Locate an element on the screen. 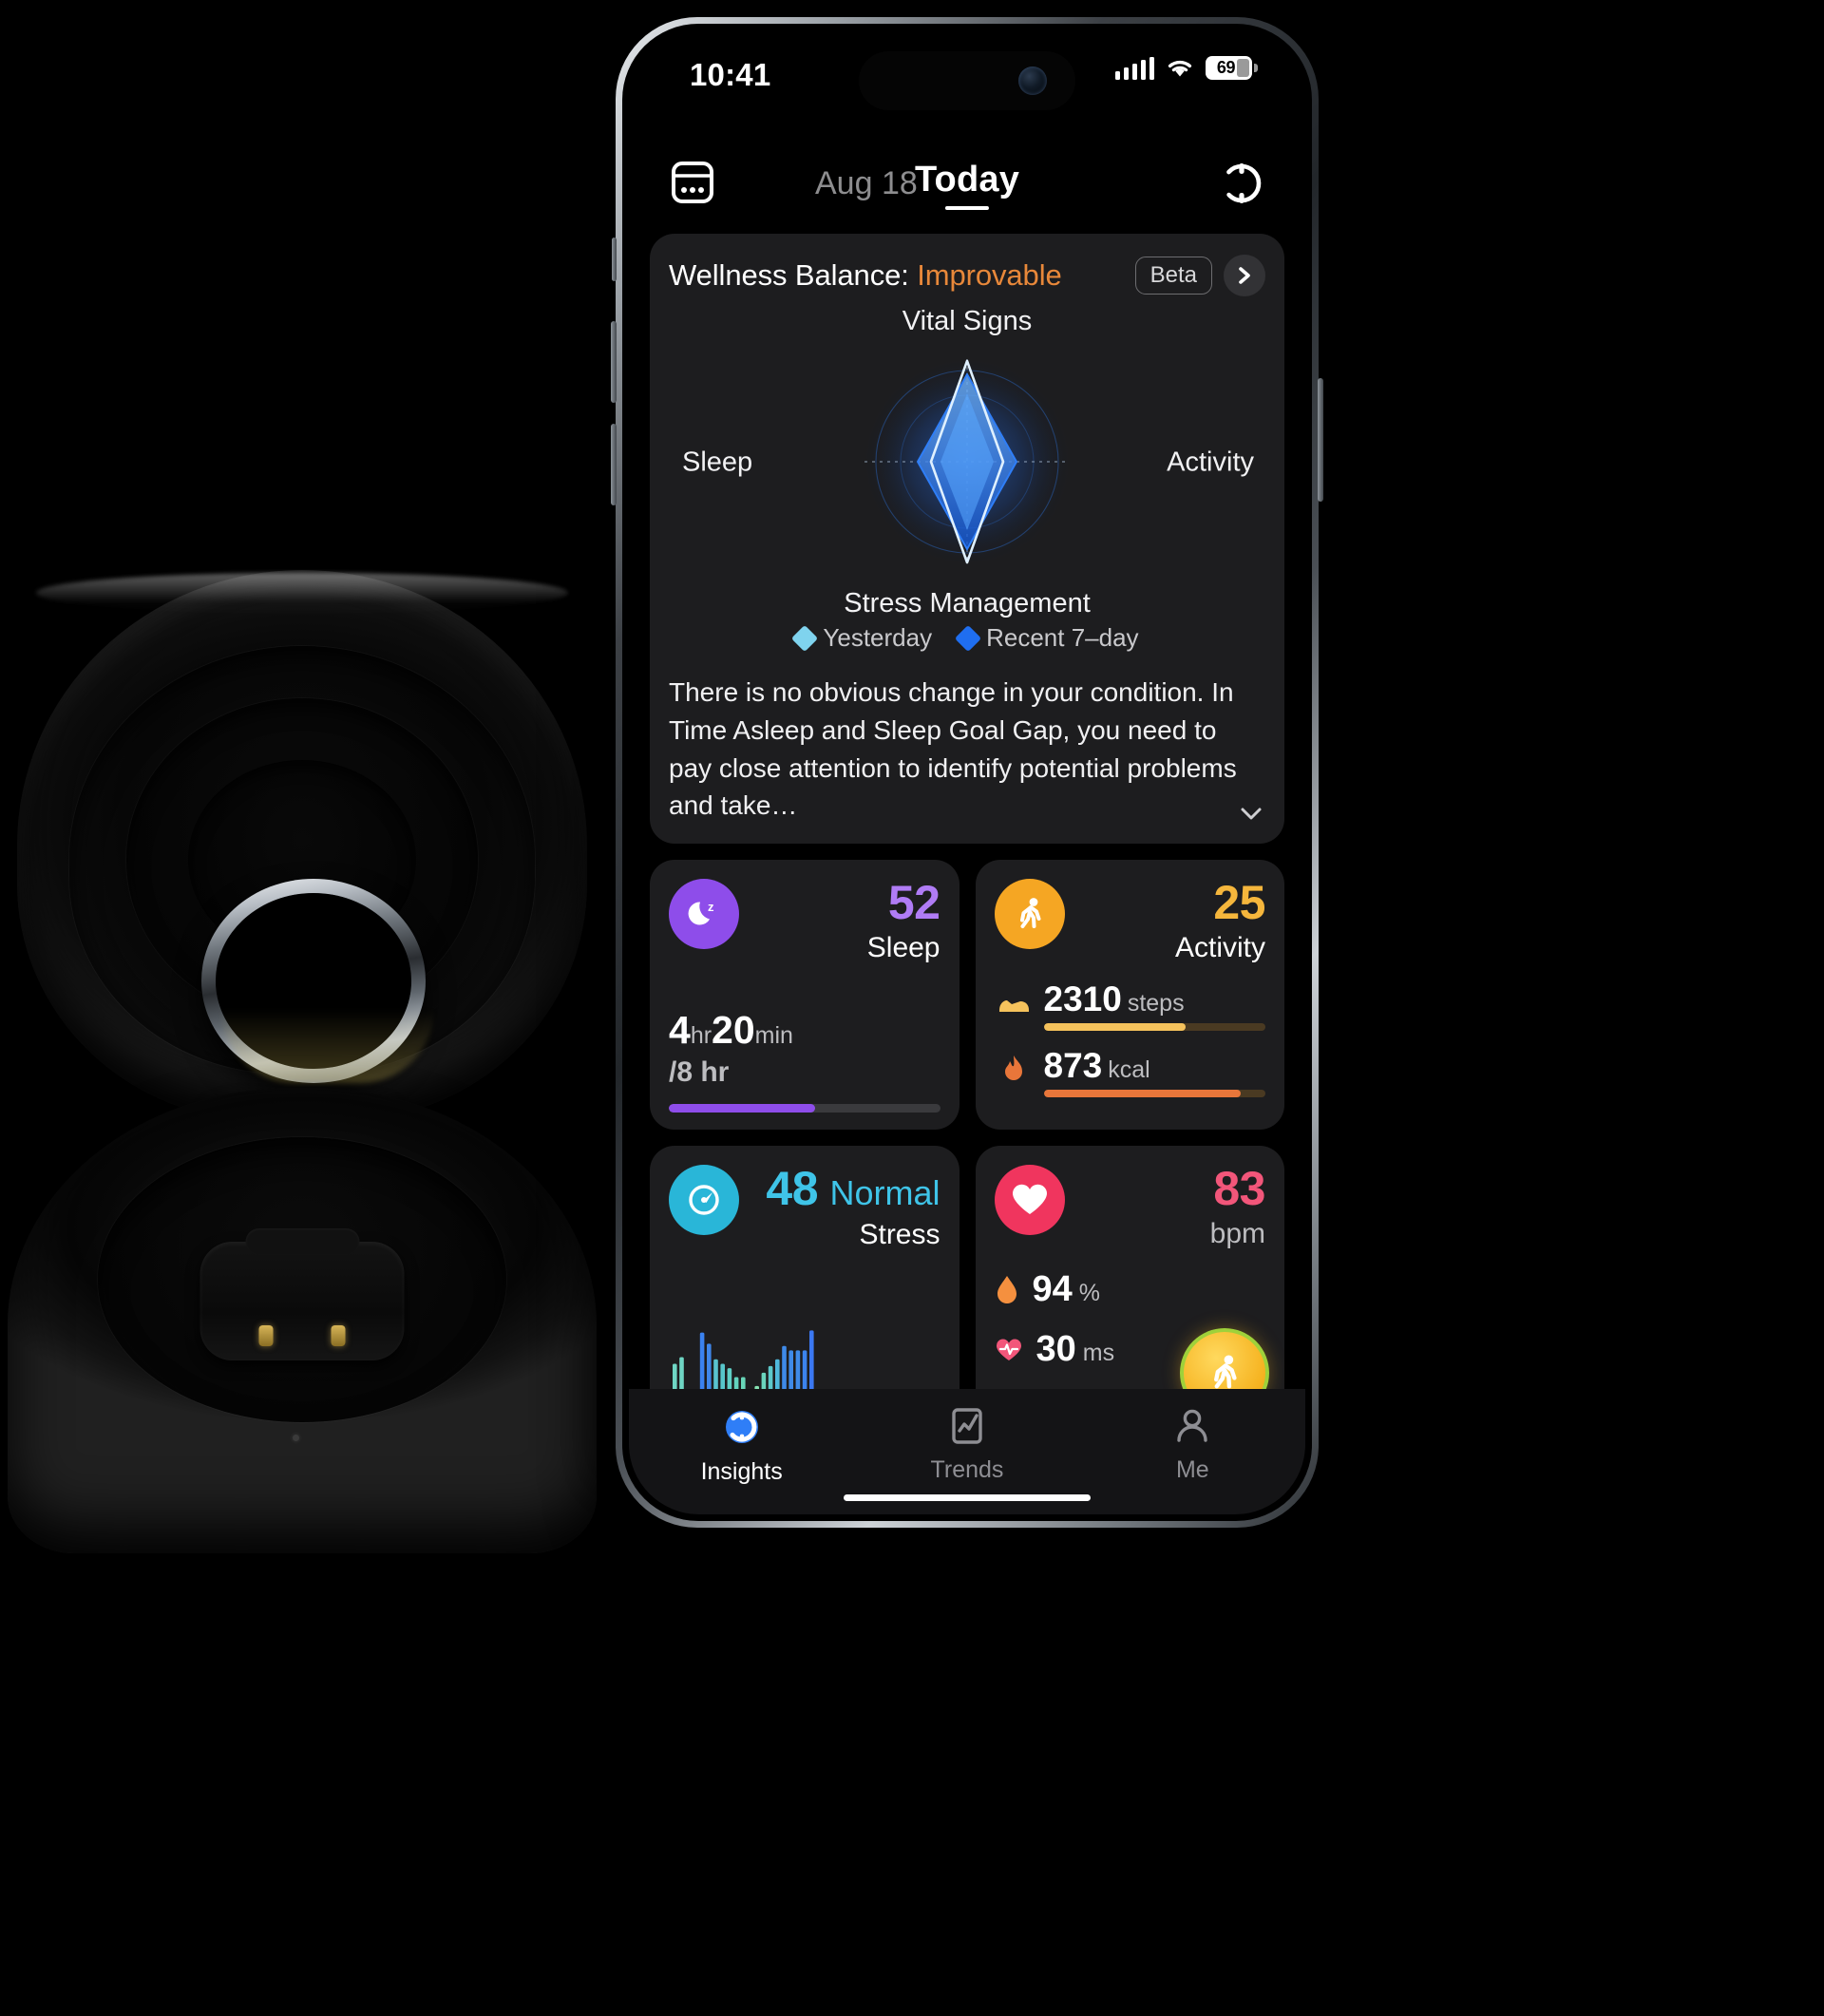  mute-button is located at coordinates (614, 259).